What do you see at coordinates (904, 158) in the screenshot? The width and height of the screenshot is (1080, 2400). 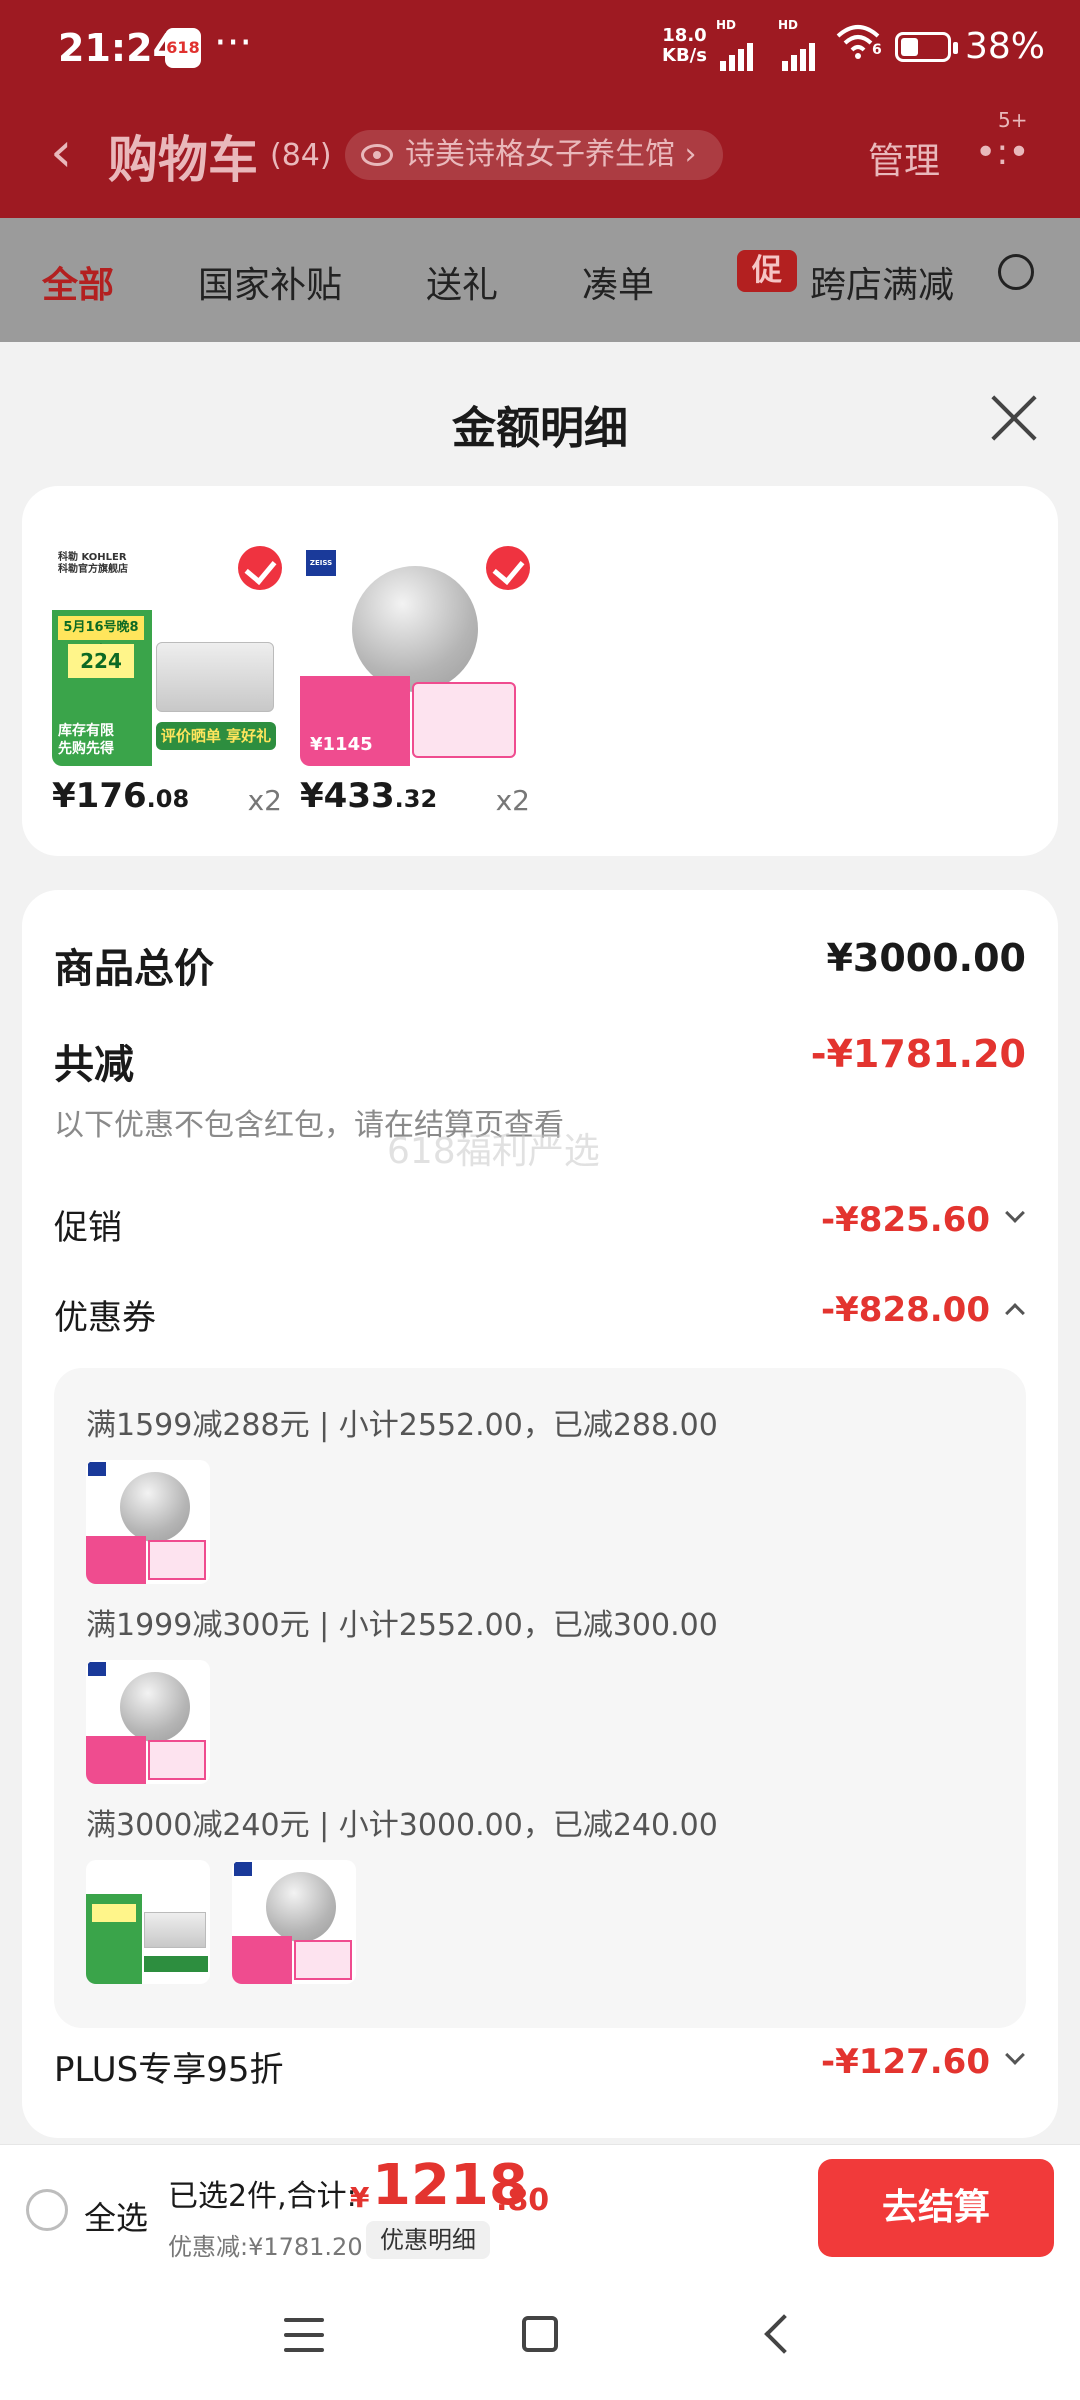 I see `manage-button: 管理` at bounding box center [904, 158].